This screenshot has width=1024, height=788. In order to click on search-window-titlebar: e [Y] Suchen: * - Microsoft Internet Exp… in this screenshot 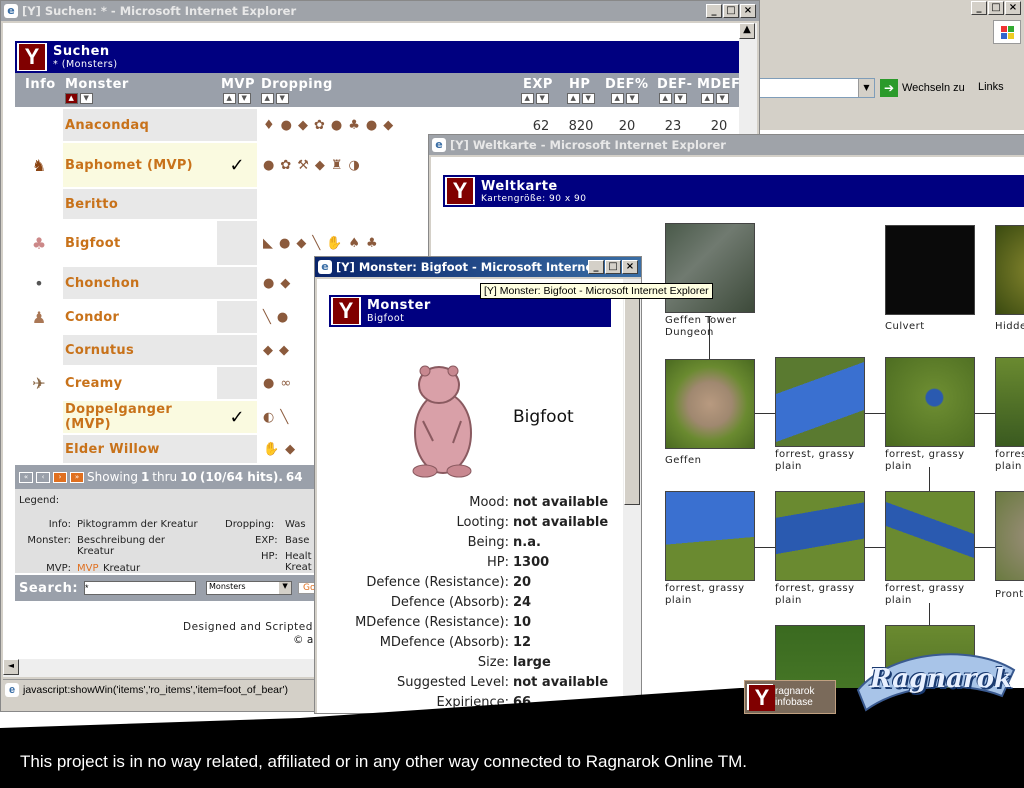, I will do `click(380, 11)`.